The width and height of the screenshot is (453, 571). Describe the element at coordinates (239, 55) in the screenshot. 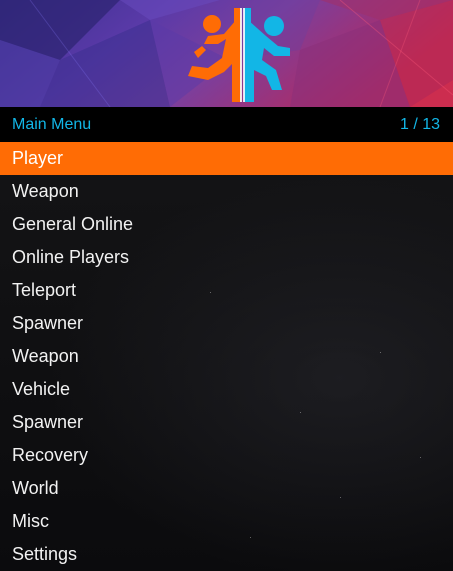

I see `portal-runner-logo-icon` at that location.